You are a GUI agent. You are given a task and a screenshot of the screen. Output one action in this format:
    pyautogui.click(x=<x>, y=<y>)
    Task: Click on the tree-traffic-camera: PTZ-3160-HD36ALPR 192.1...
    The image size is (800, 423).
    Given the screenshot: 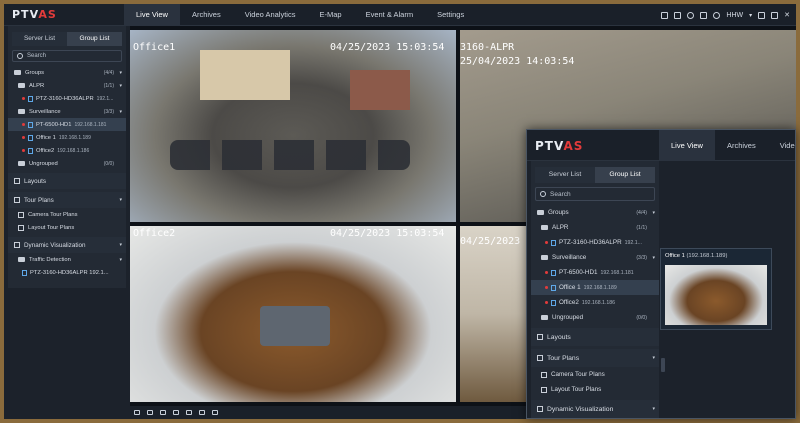 What is the action you would take?
    pyautogui.click(x=67, y=272)
    